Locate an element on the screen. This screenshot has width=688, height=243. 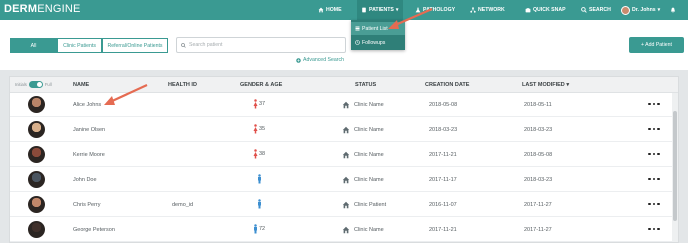
patient-name: Chris Perry is located at coordinates (87, 205).